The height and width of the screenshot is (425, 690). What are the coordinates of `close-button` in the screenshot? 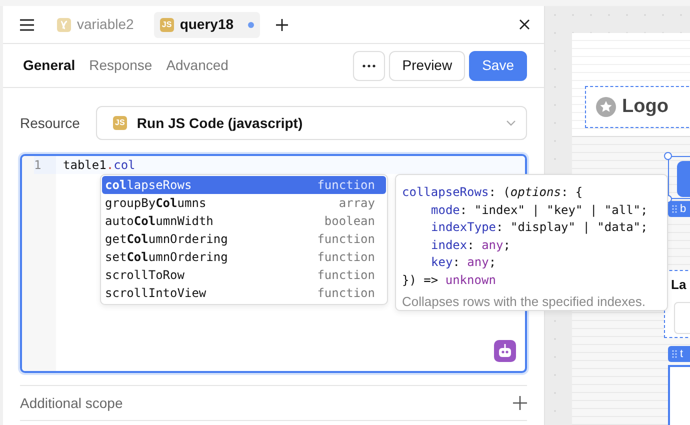 It's located at (524, 24).